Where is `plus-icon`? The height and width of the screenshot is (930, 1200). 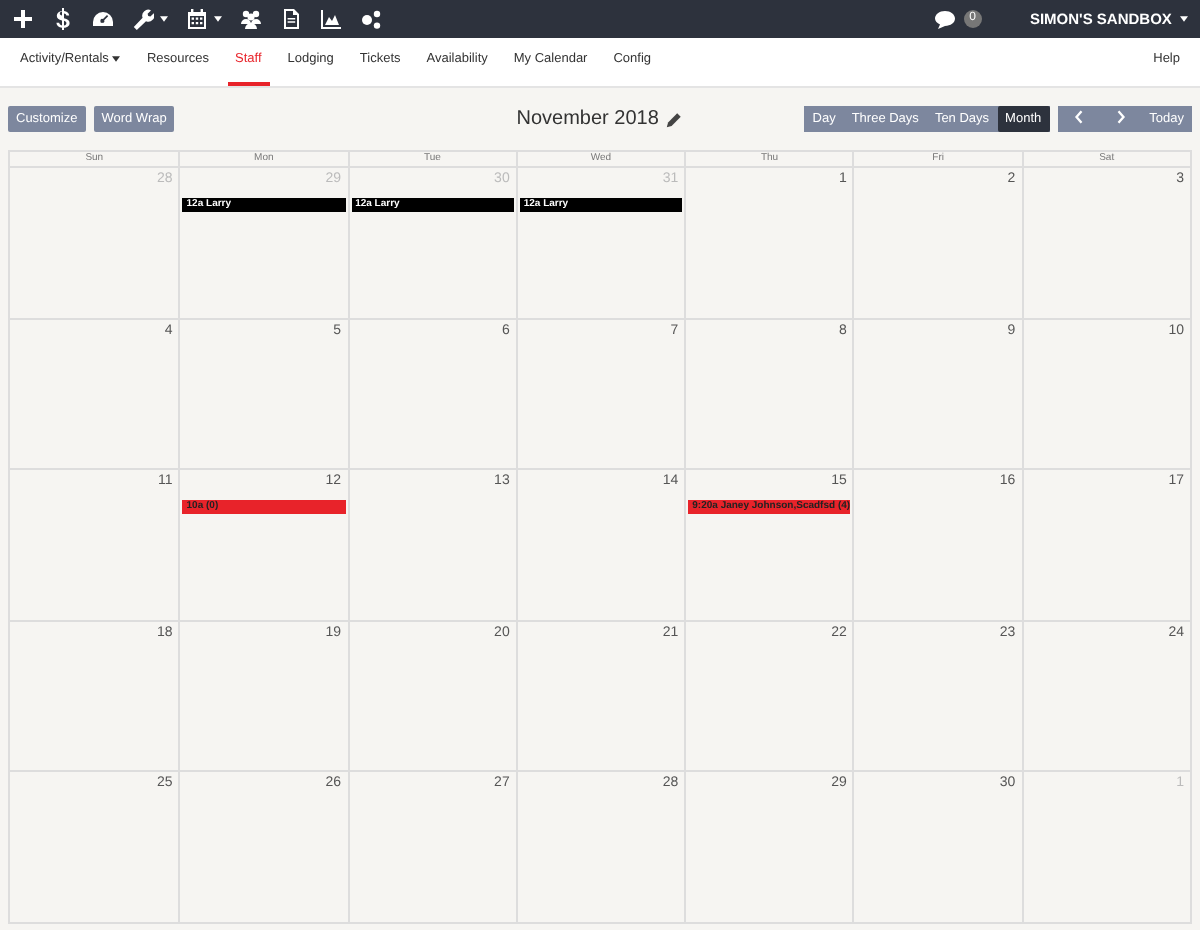
plus-icon is located at coordinates (23, 19).